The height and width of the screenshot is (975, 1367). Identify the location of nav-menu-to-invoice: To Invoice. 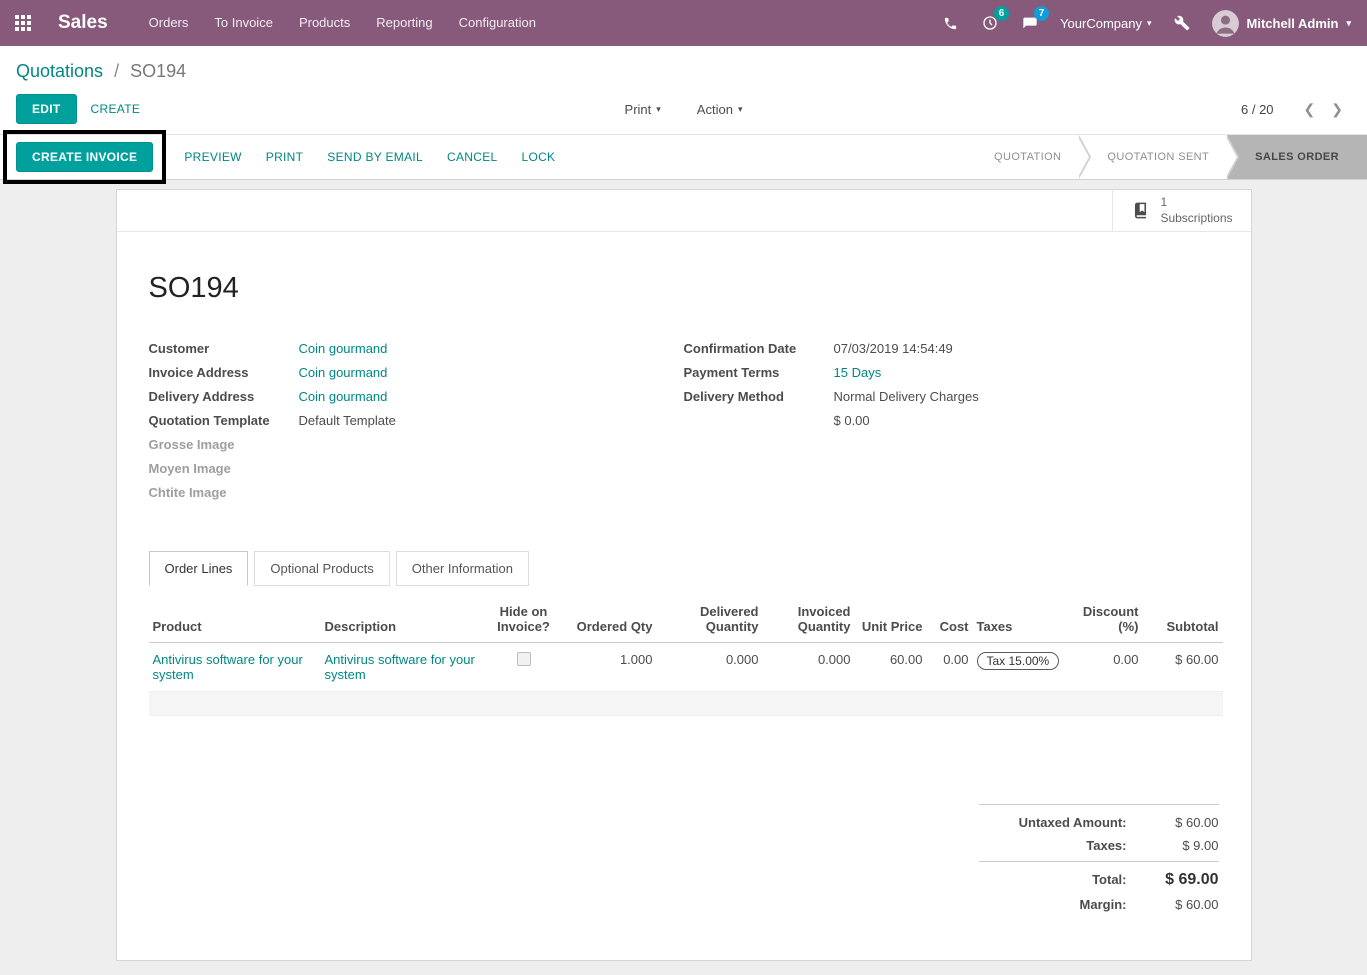
(243, 23).